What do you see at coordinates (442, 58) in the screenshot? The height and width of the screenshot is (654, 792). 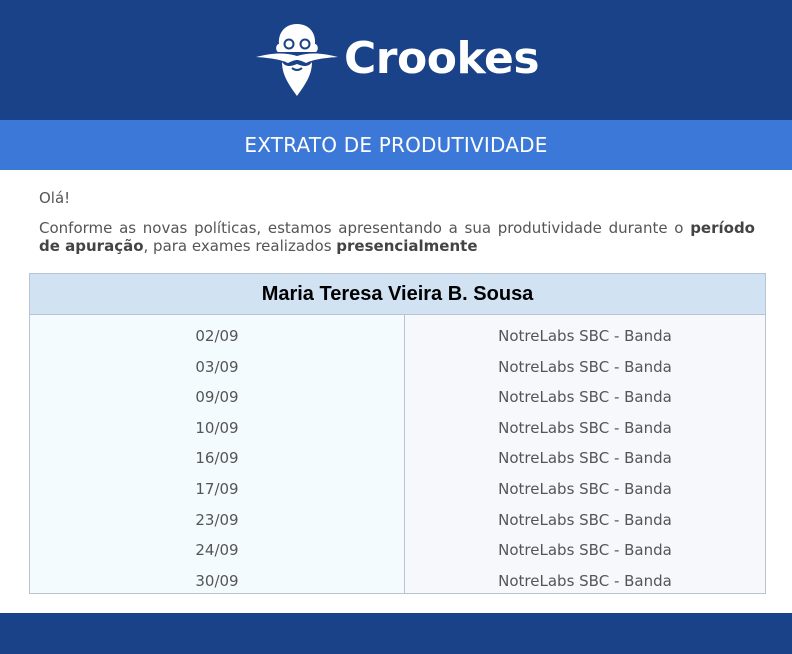 I see `brand-name: Crookes` at bounding box center [442, 58].